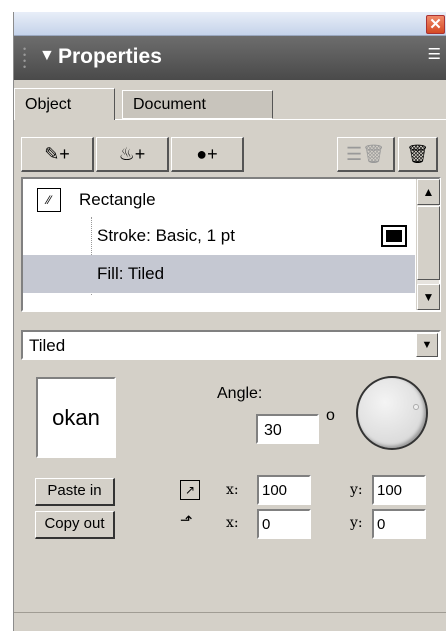 The image size is (446, 631). I want to click on close-button: ✕, so click(435, 24).